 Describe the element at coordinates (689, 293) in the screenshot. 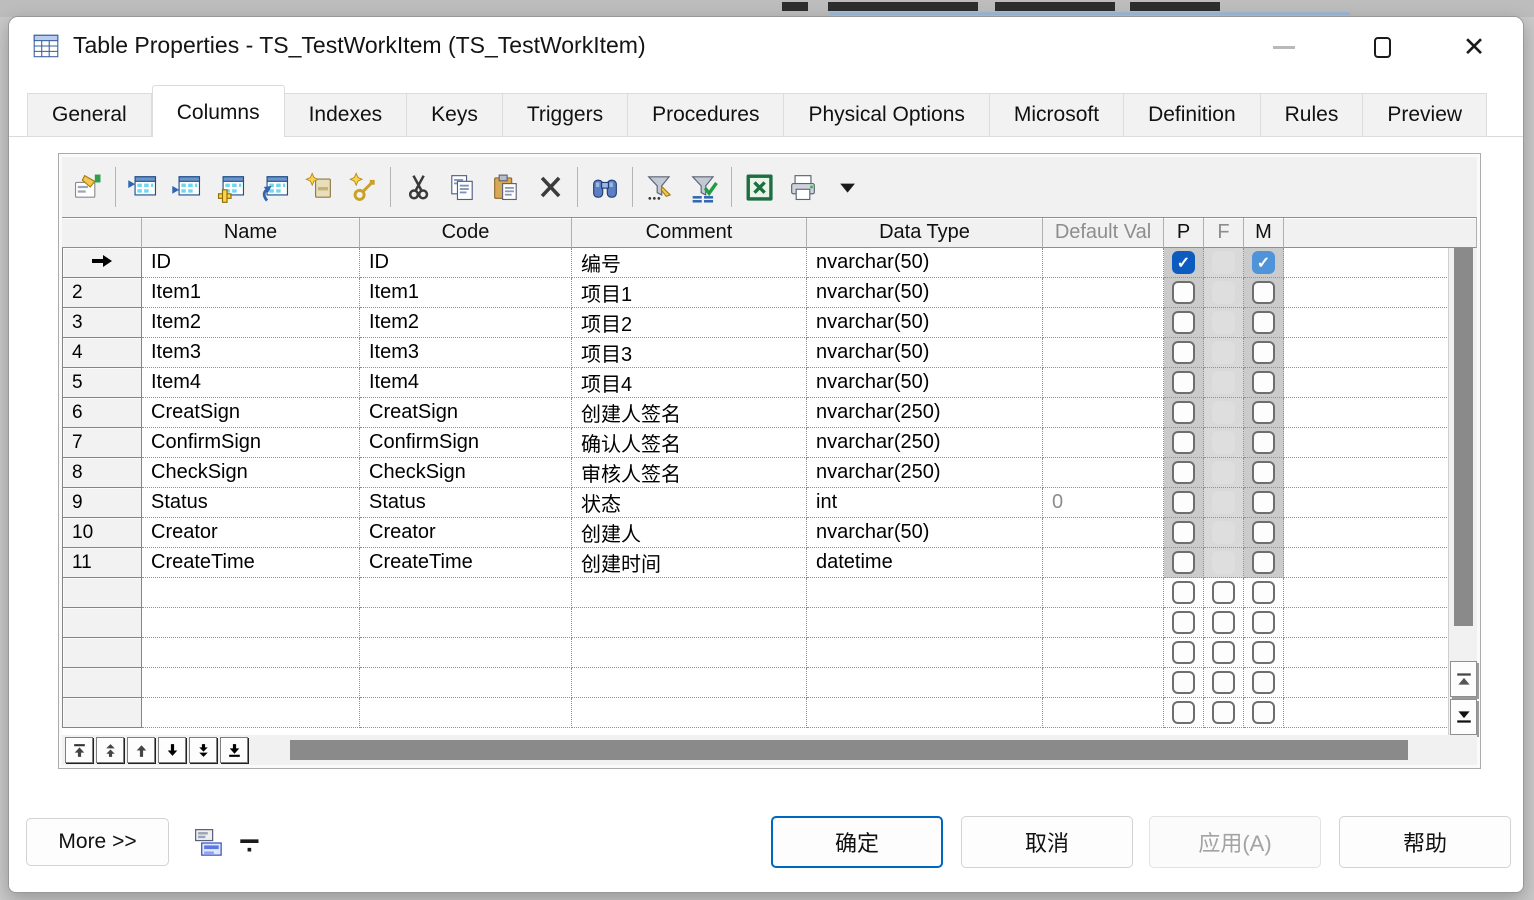

I see `cell-comment: 项目1` at that location.